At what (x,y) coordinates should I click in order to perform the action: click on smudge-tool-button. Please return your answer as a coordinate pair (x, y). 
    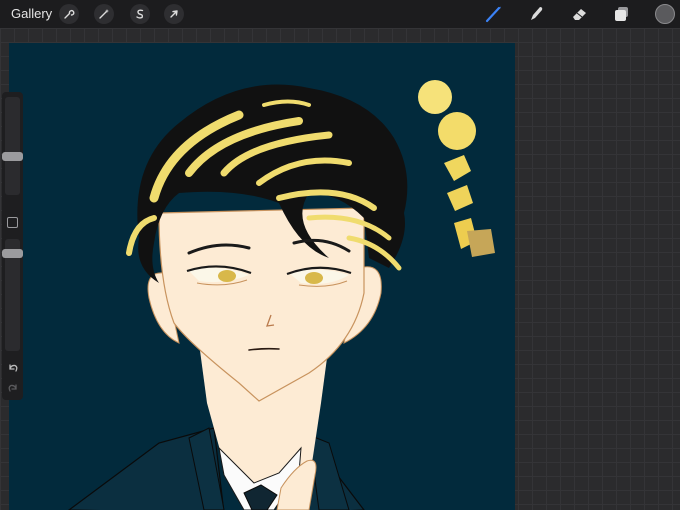
    Looking at the image, I should click on (537, 14).